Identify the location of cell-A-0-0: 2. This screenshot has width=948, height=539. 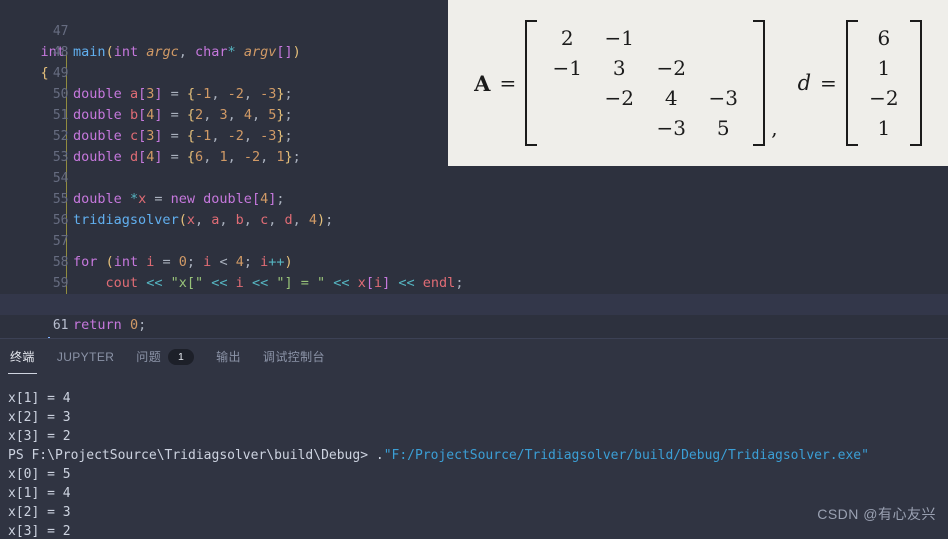
(567, 38).